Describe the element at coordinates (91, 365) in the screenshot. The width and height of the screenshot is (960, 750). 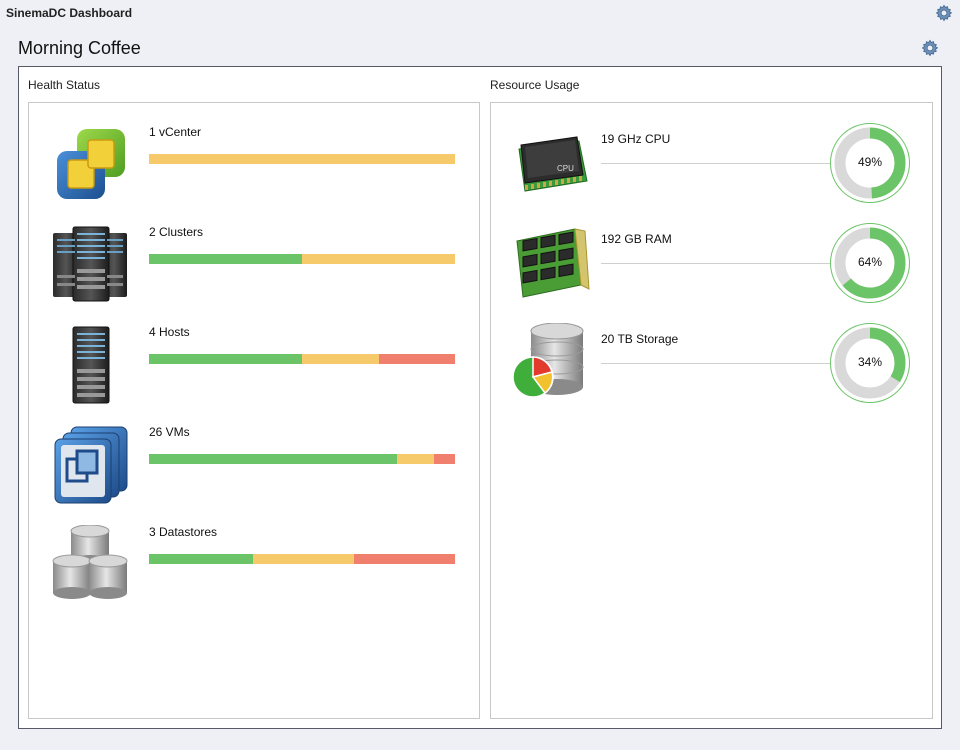
I see `hosts-icon` at that location.